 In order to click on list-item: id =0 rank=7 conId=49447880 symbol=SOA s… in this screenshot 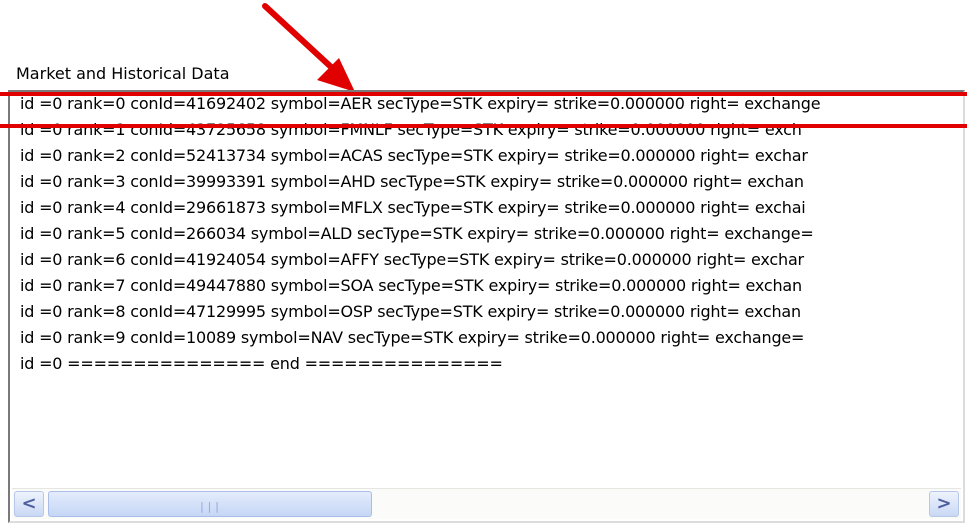, I will do `click(411, 285)`.